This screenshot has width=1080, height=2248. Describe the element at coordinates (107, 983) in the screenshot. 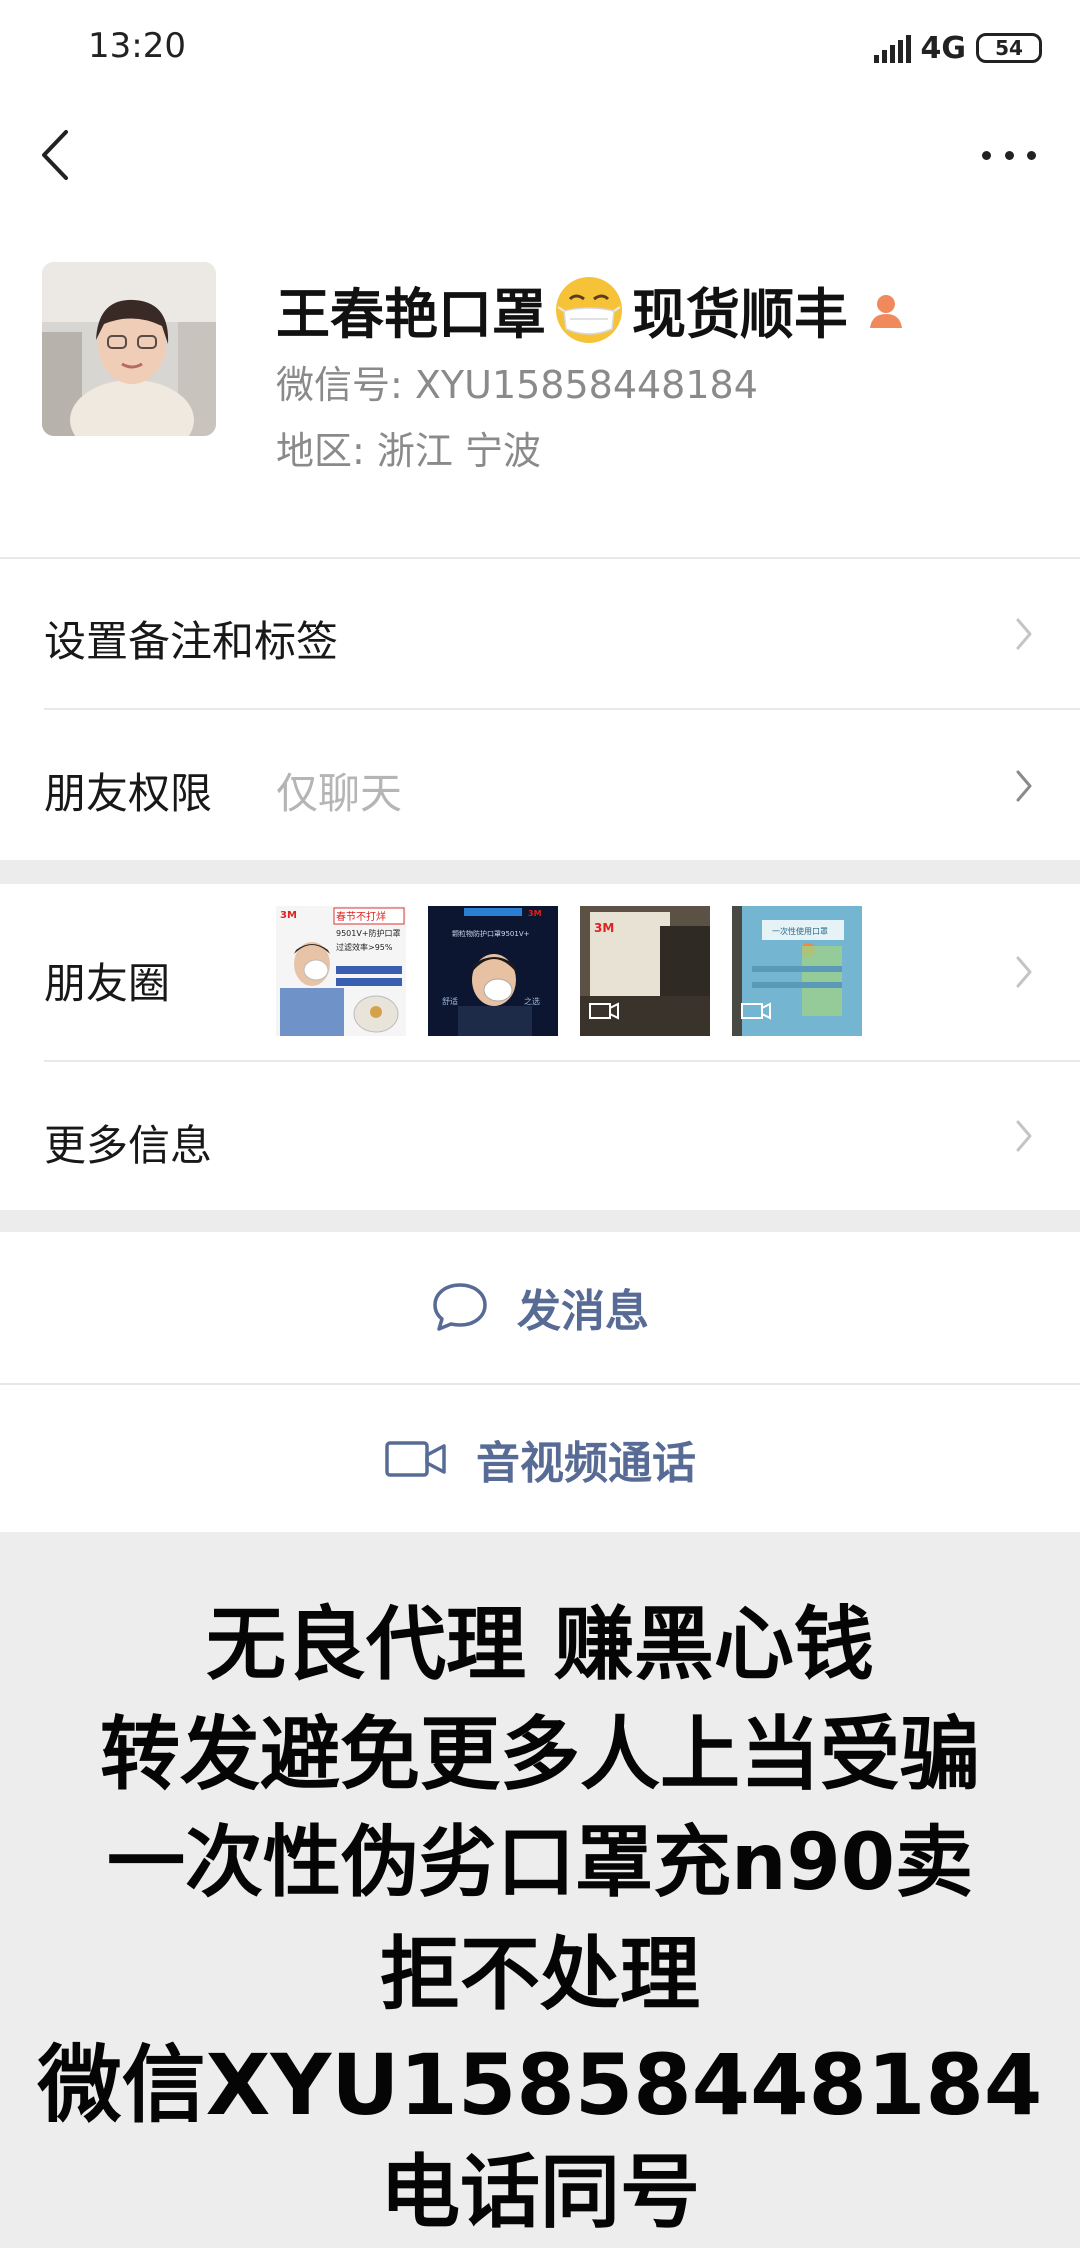

I see `moments-label: 朋友圈` at that location.